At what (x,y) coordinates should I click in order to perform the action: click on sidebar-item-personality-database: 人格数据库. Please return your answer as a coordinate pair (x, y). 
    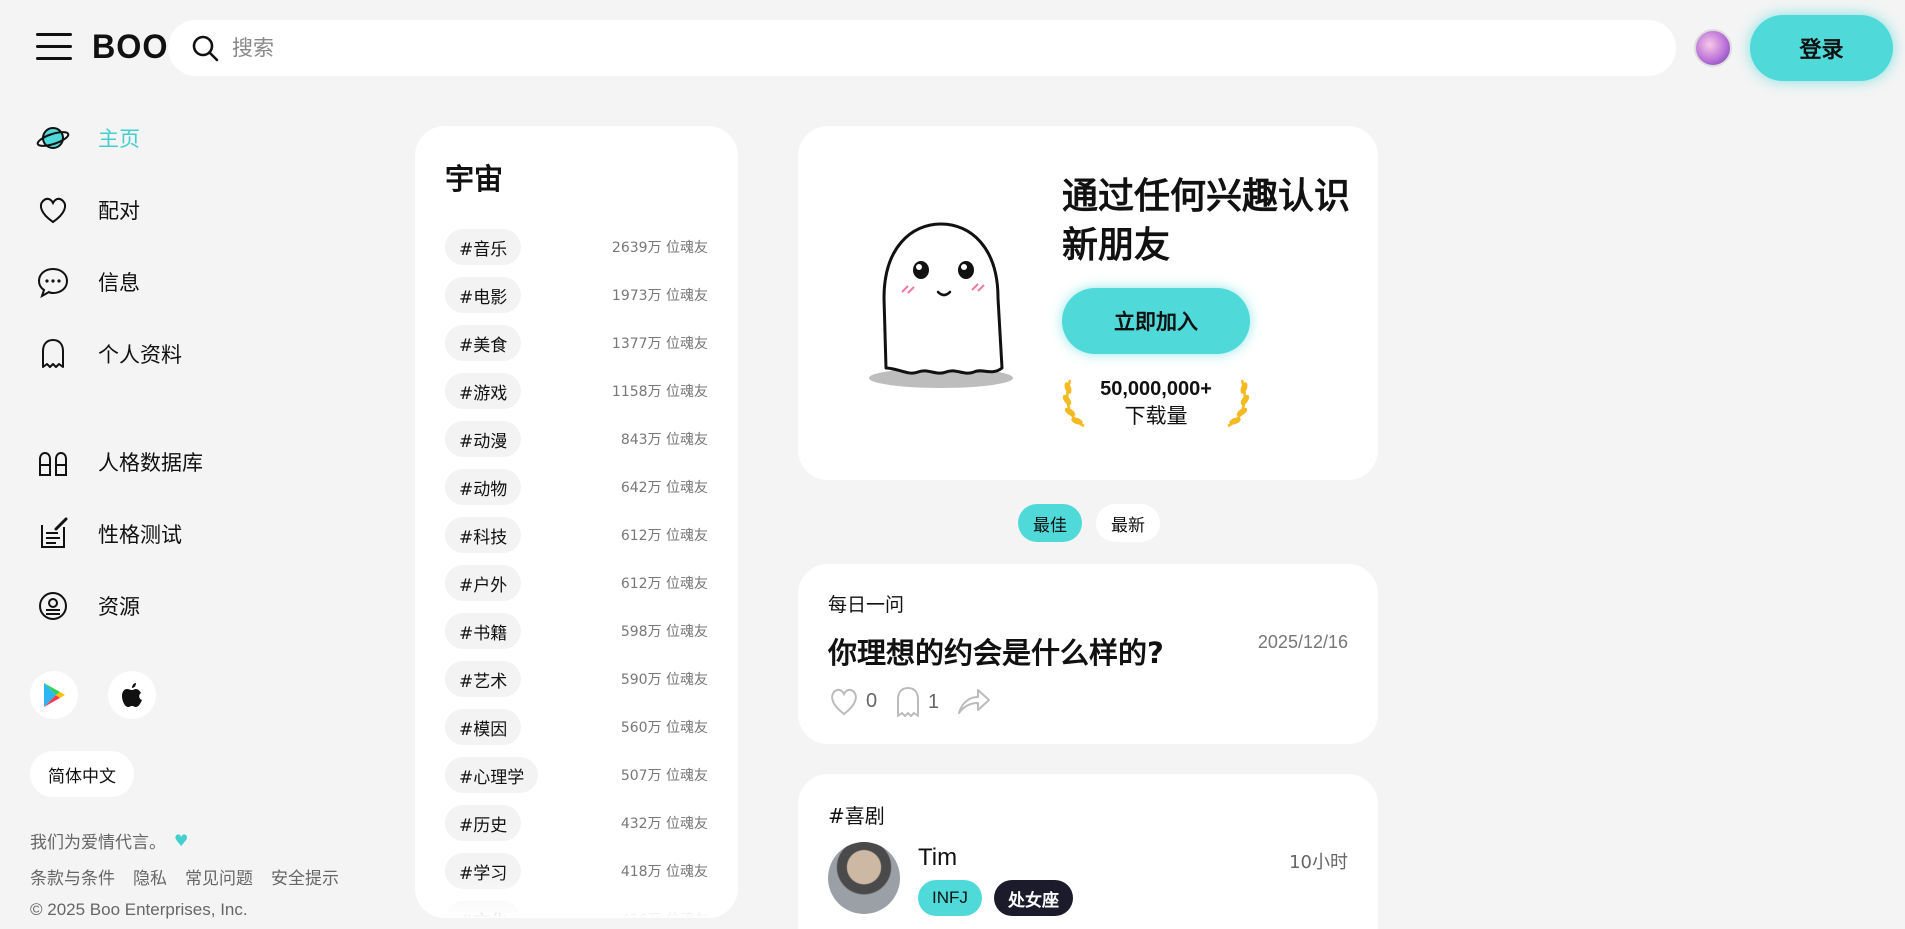
    Looking at the image, I should click on (119, 462).